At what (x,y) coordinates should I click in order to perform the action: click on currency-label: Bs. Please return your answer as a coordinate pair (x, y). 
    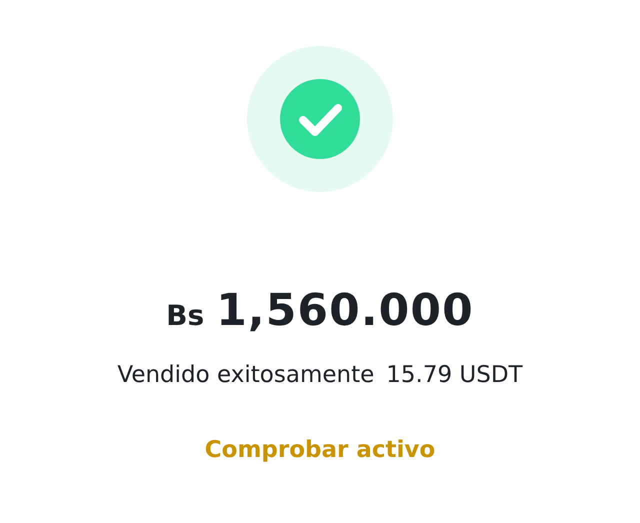
    Looking at the image, I should click on (185, 316).